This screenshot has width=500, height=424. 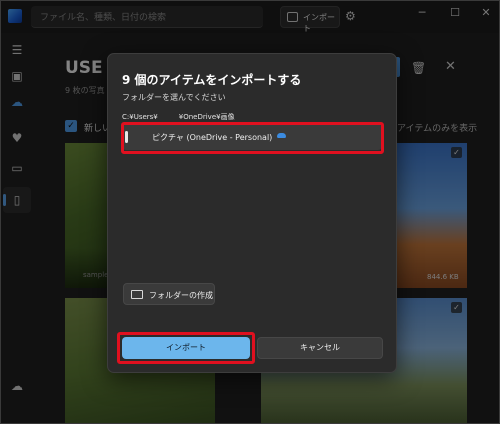 I want to click on cancel-button: キャンセル, so click(x=320, y=348).